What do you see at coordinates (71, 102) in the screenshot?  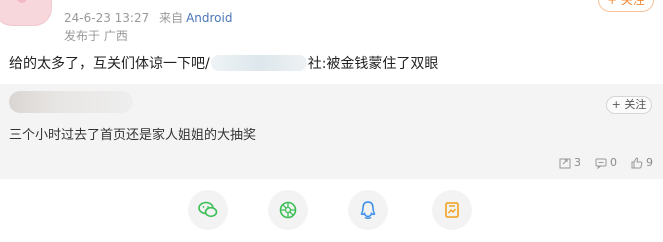 I see `redacted-username` at bounding box center [71, 102].